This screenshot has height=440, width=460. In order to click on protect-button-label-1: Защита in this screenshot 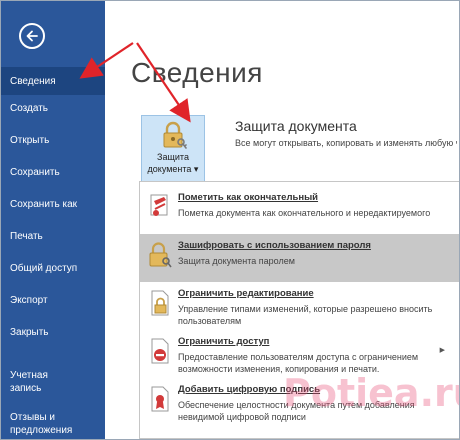, I will do `click(173, 157)`.